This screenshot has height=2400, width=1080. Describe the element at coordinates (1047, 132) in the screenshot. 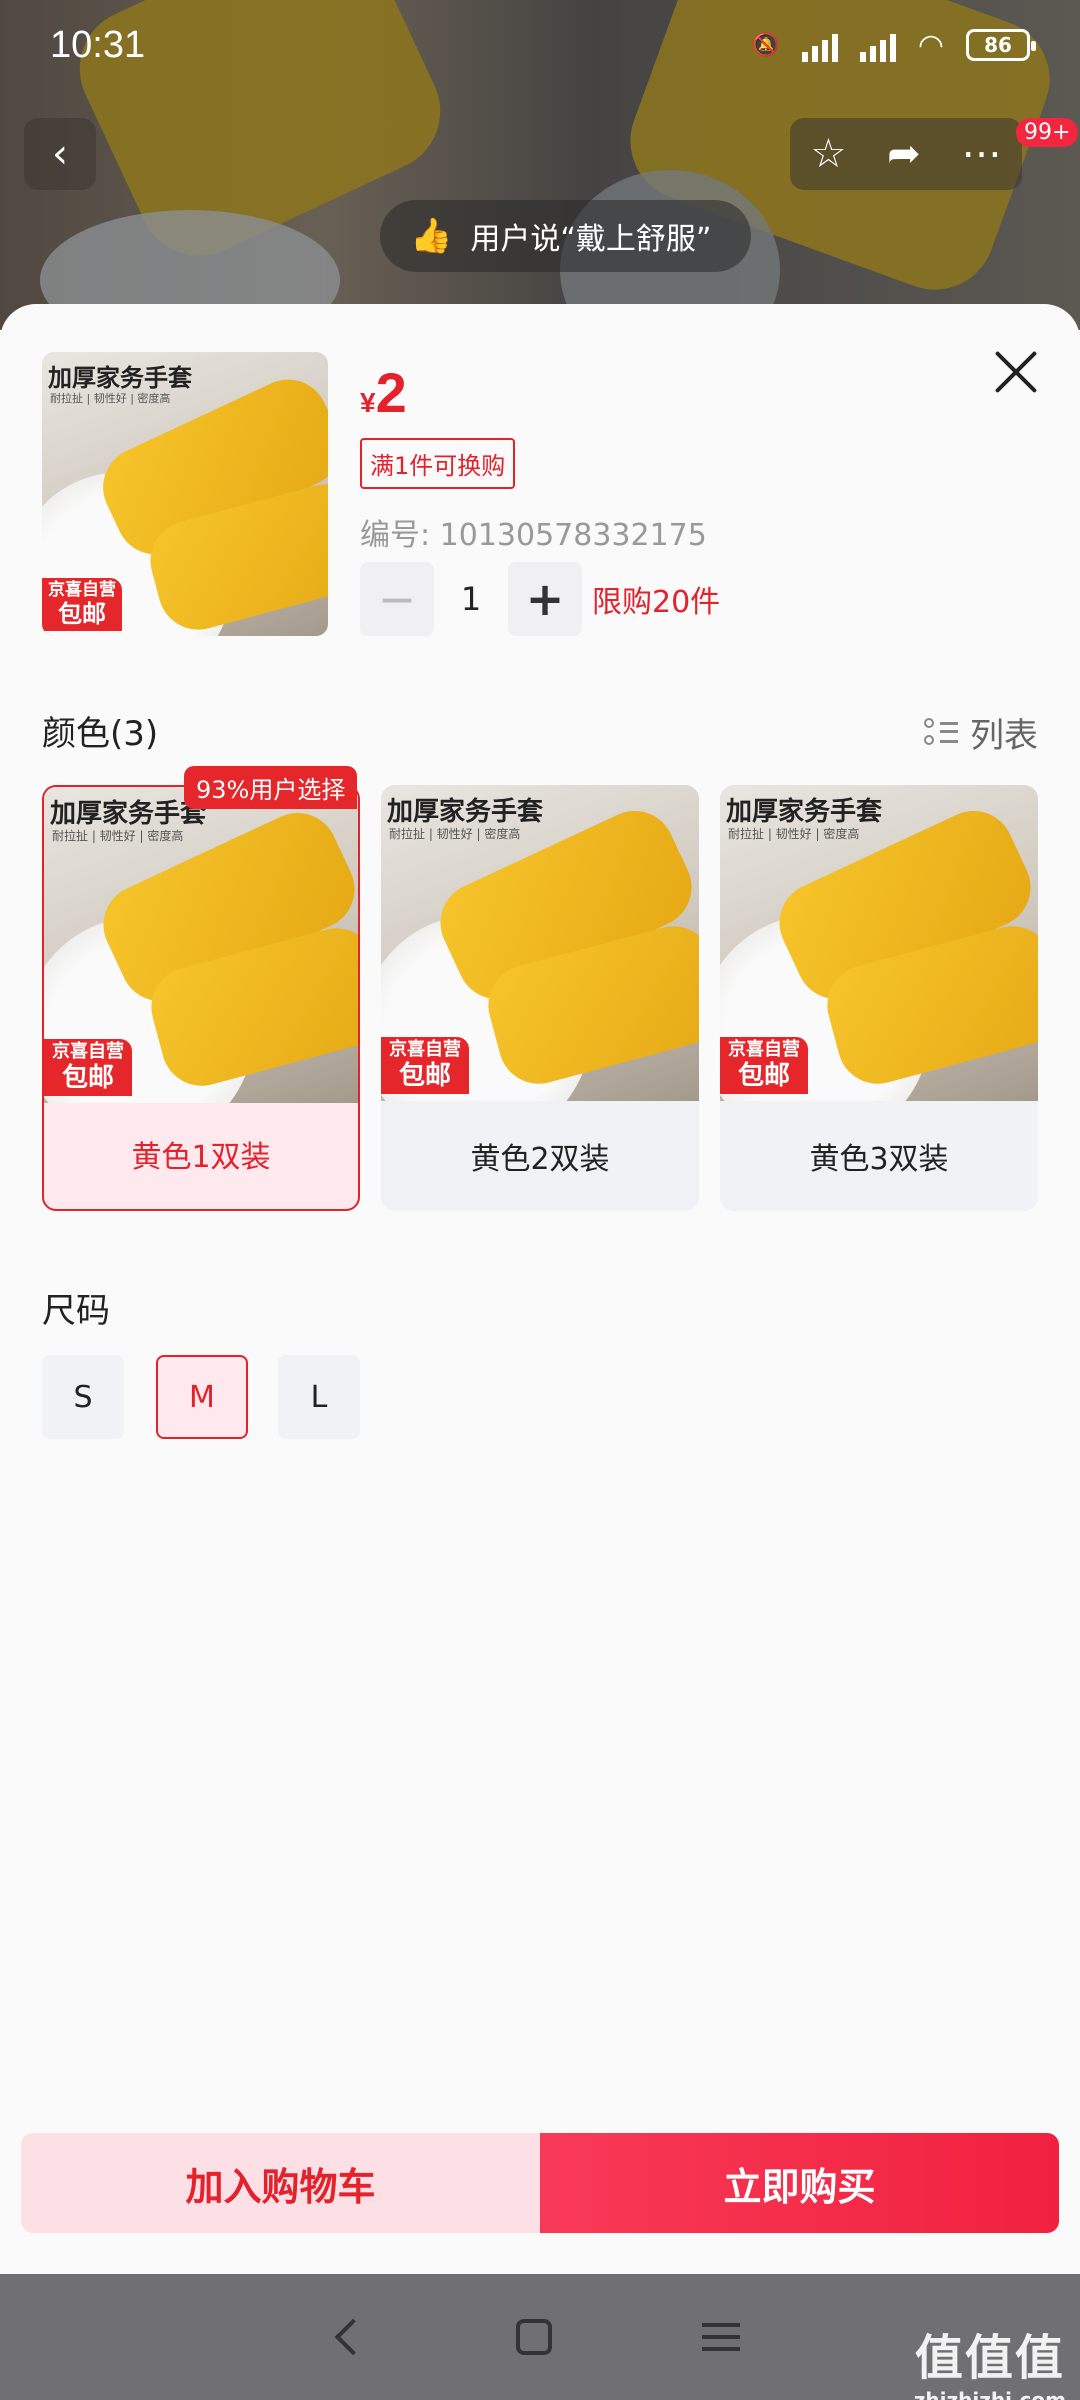

I see `message-count-badge: 99+` at that location.